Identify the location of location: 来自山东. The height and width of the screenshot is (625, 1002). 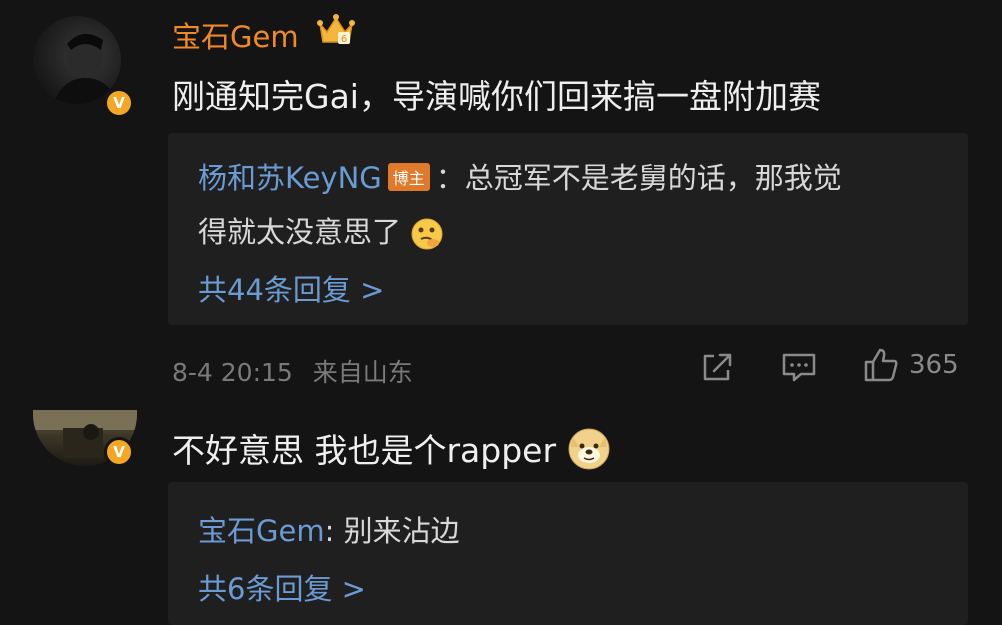
(362, 372).